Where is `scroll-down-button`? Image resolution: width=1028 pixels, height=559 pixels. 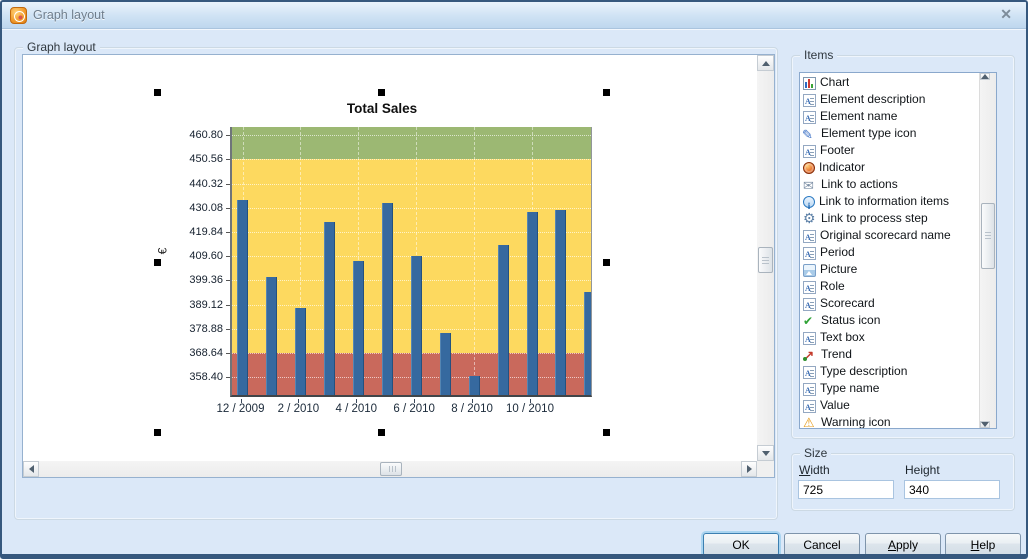 scroll-down-button is located at coordinates (765, 453).